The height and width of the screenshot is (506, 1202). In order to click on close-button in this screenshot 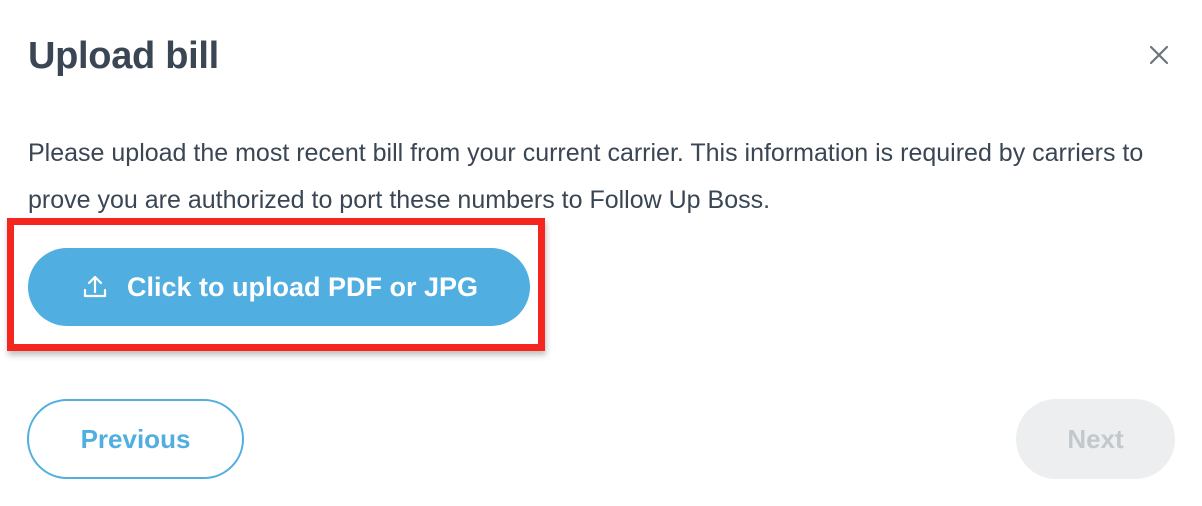, I will do `click(1159, 55)`.